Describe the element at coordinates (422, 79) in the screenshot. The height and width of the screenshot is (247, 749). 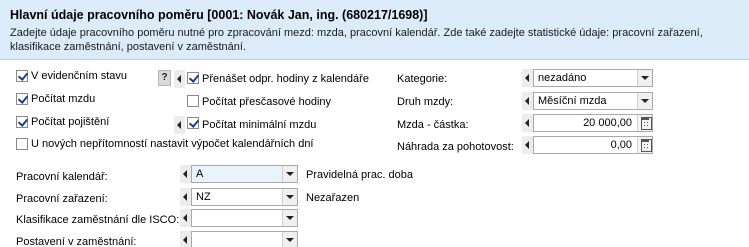
I see `kategorie-label: Kategorie:` at that location.